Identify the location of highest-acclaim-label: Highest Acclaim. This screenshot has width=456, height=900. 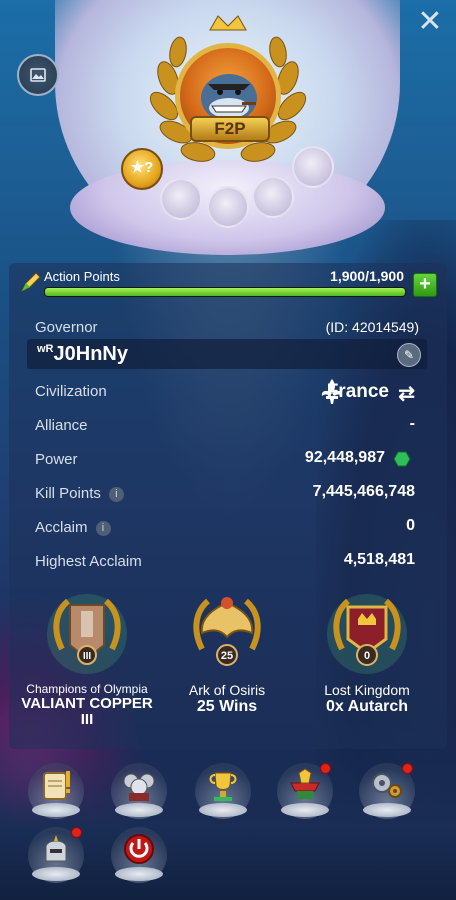
(88, 561).